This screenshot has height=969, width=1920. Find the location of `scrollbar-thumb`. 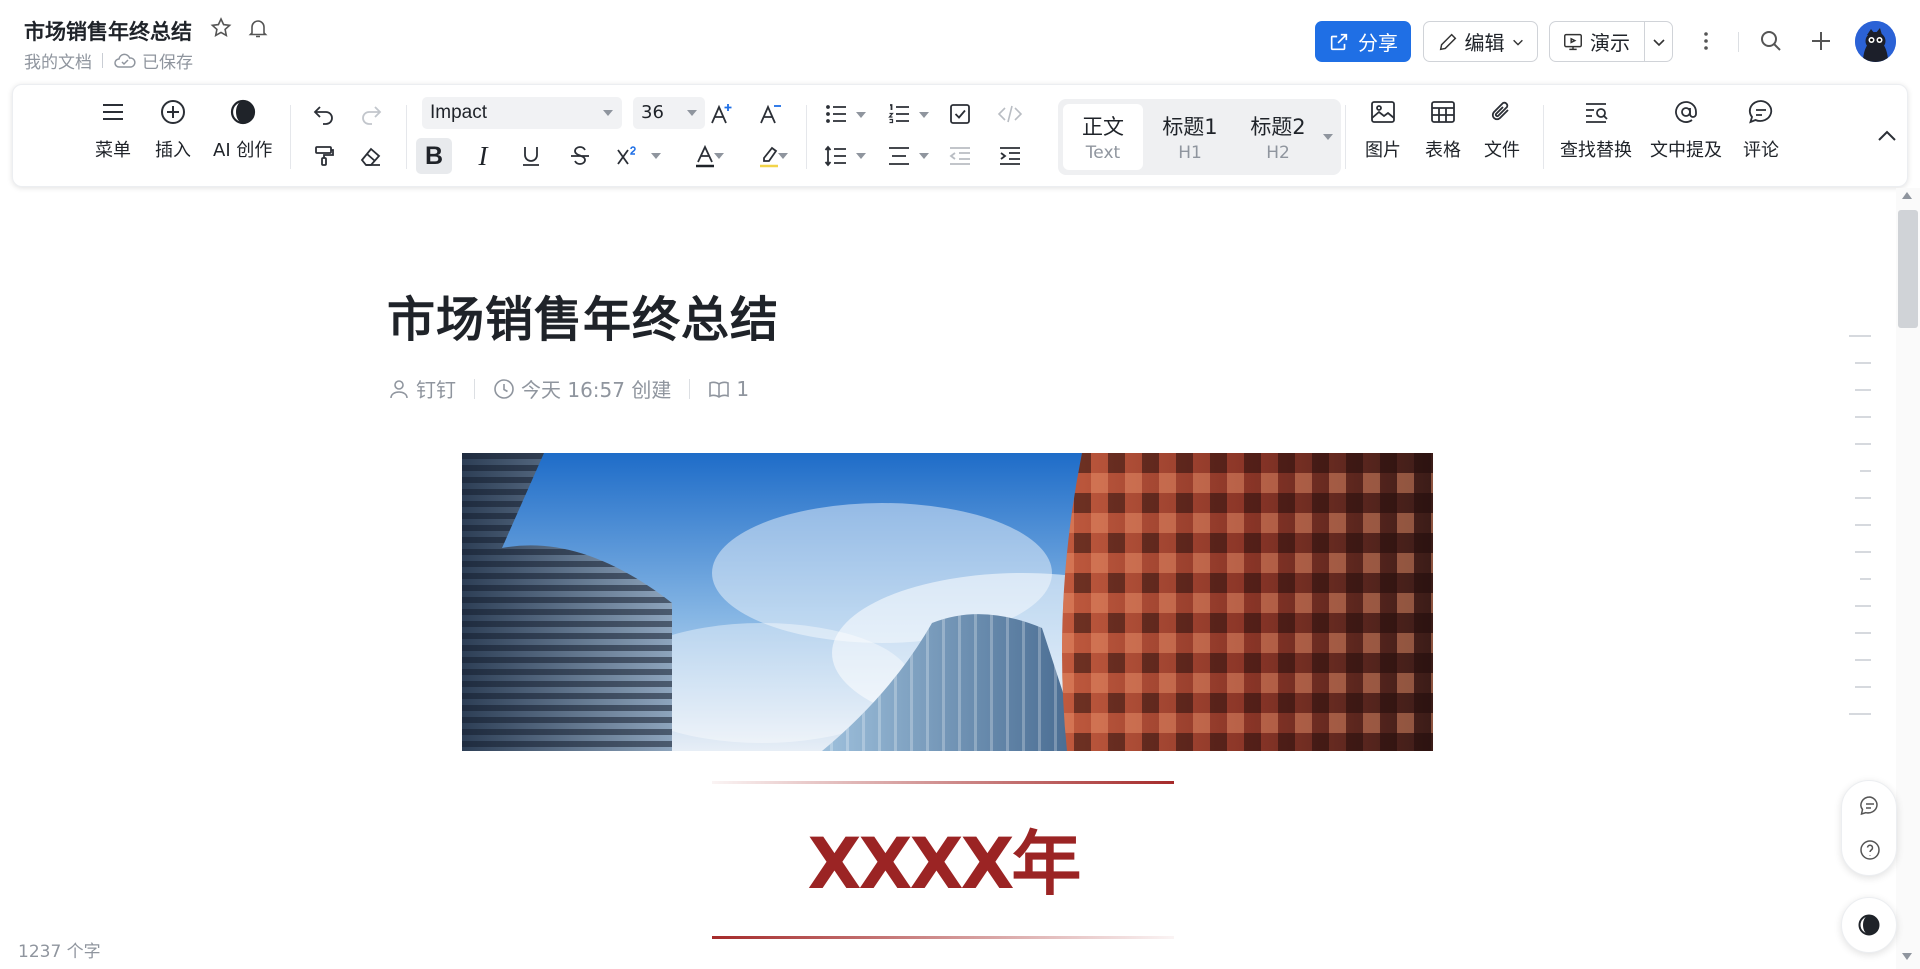

scrollbar-thumb is located at coordinates (1908, 269).